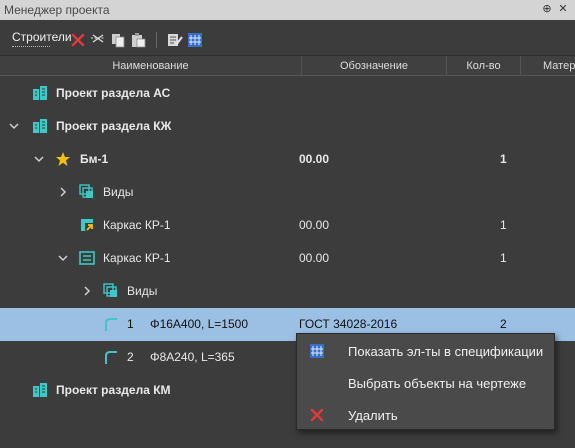  Describe the element at coordinates (287, 38) in the screenshot. I see `toolbar: Строители` at that location.